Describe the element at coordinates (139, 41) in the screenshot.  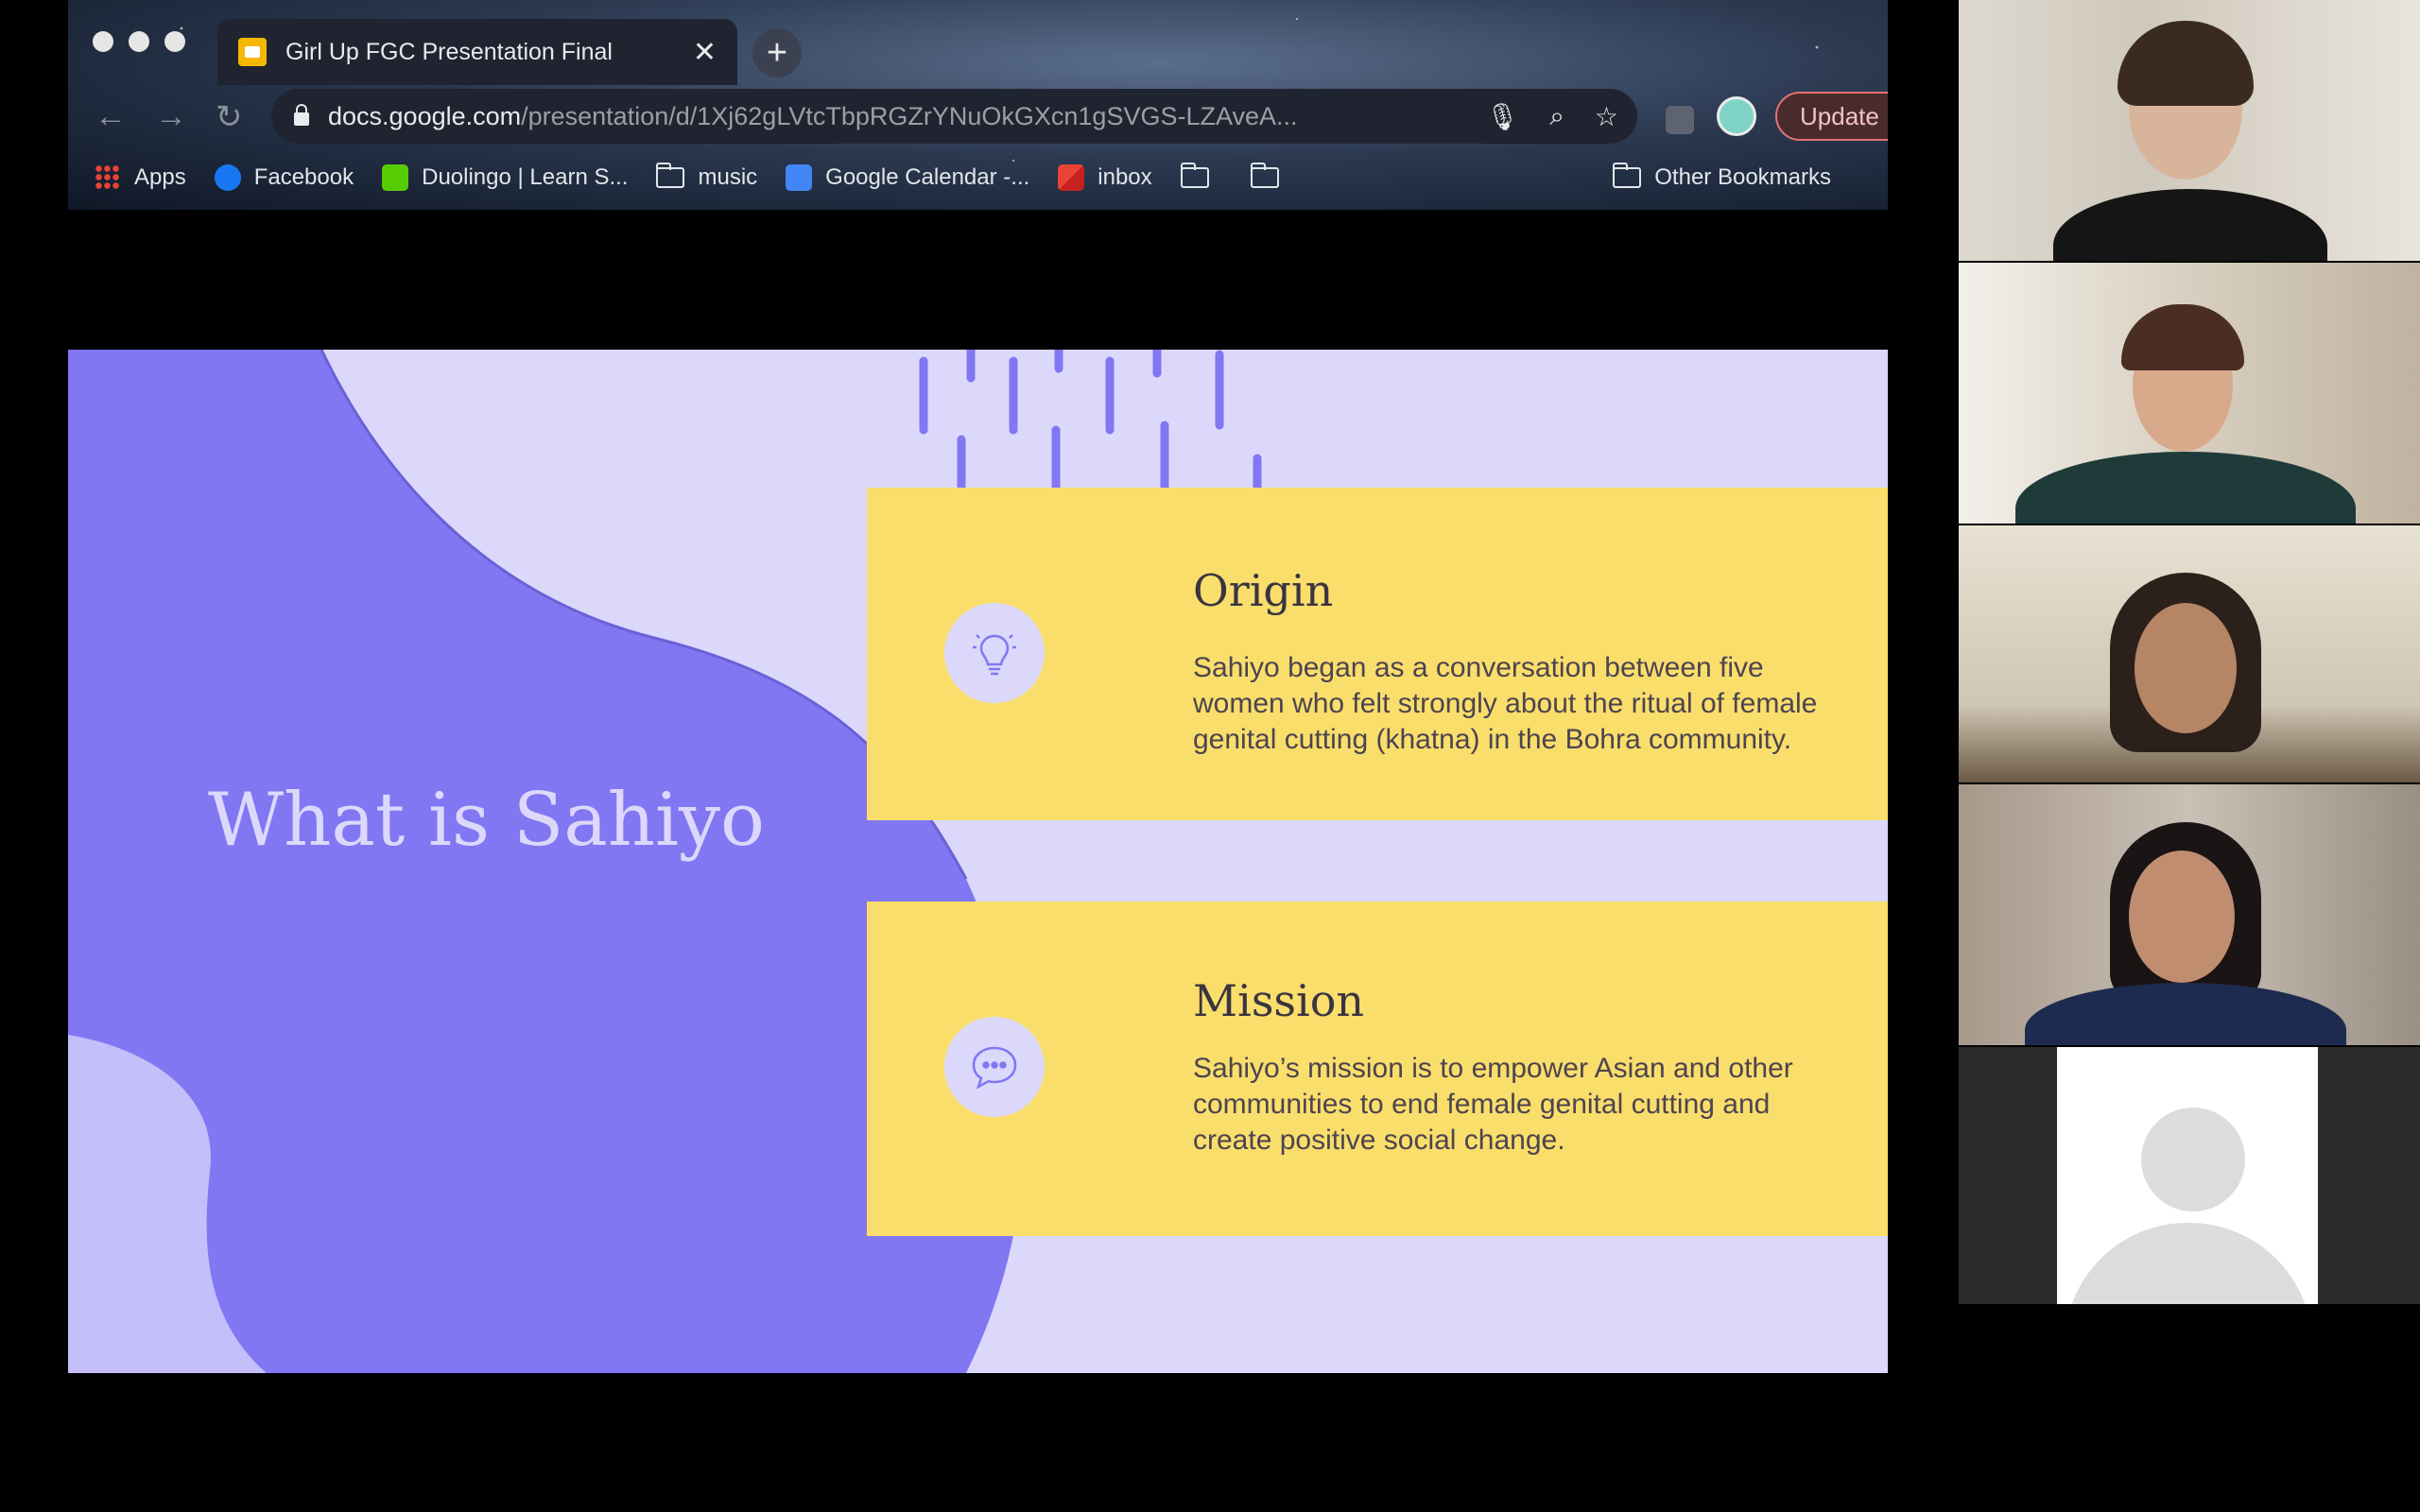
I see `minimize-window-button` at that location.